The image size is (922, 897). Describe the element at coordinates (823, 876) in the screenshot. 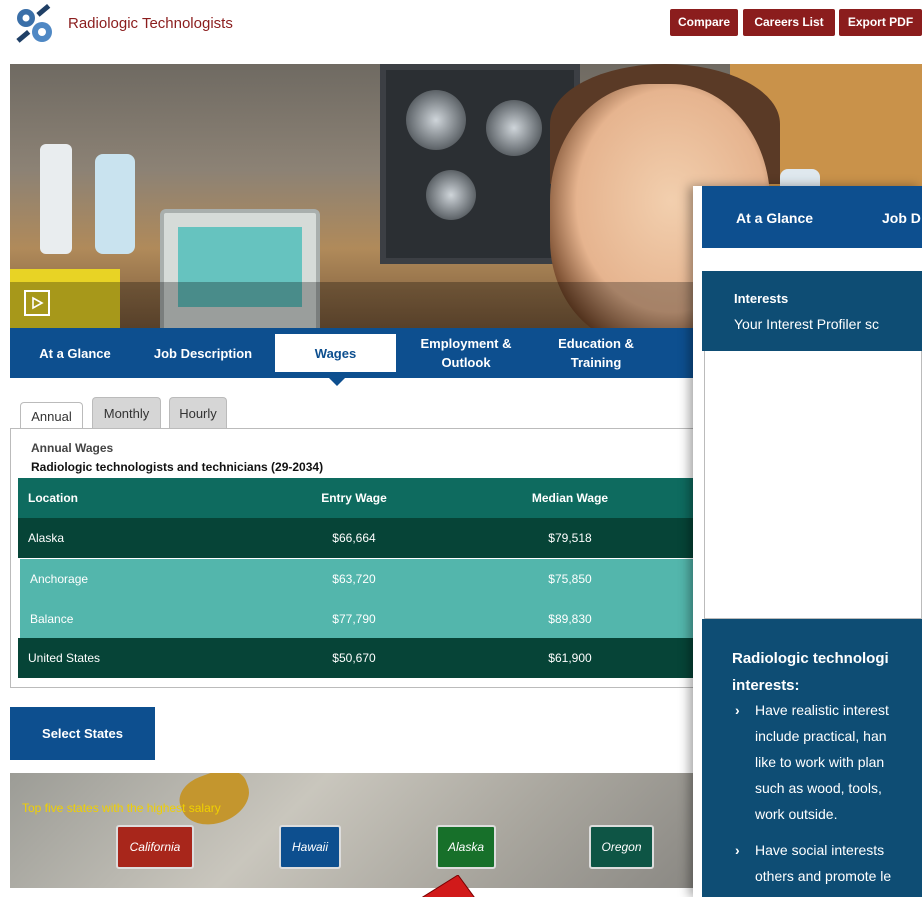

I see `list-item-text: others and promote le` at that location.